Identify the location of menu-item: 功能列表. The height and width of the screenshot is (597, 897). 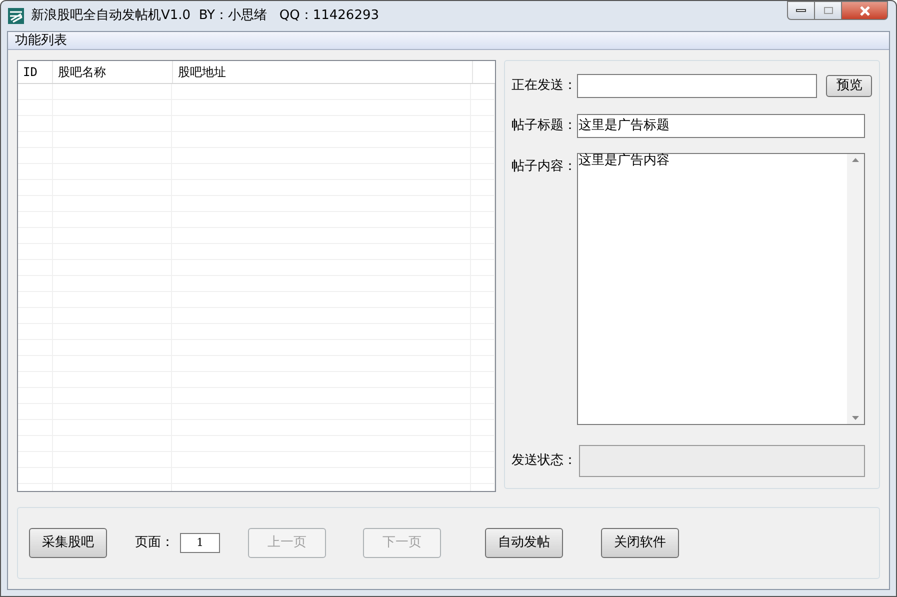
(41, 40).